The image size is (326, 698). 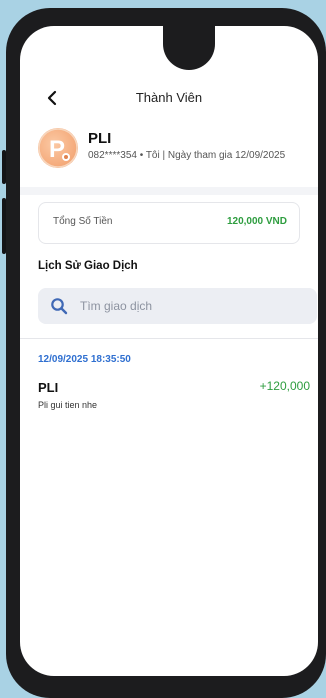 I want to click on search-bar, so click(x=177, y=306).